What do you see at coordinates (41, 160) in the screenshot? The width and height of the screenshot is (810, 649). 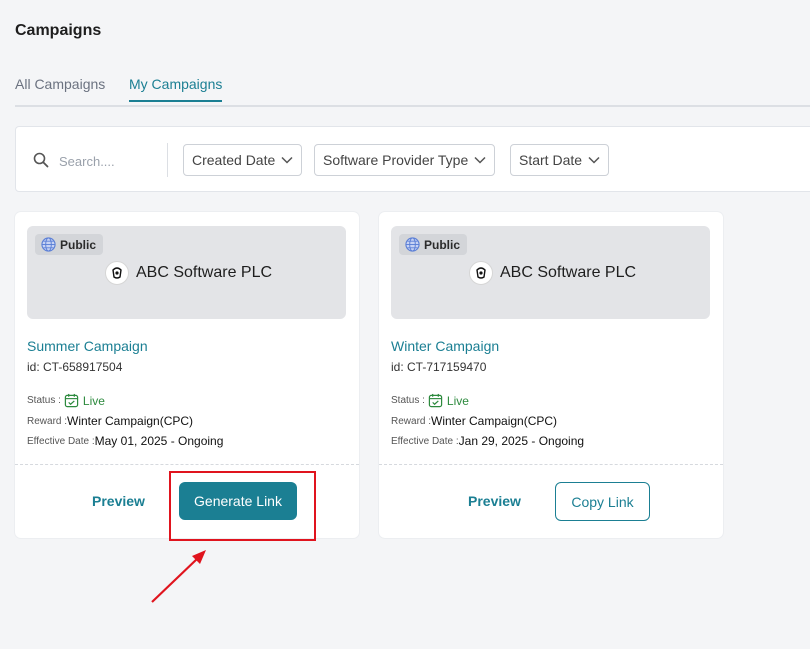 I see `search-icon` at bounding box center [41, 160].